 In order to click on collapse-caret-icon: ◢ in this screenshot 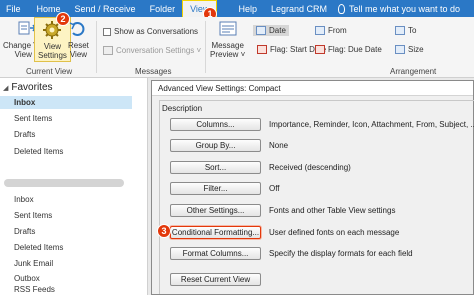, I will do `click(6, 88)`.